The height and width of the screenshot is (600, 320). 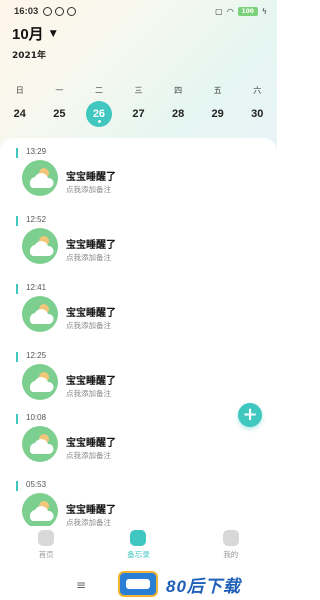 I want to click on month-selector: 10月 ▼, so click(x=34, y=33).